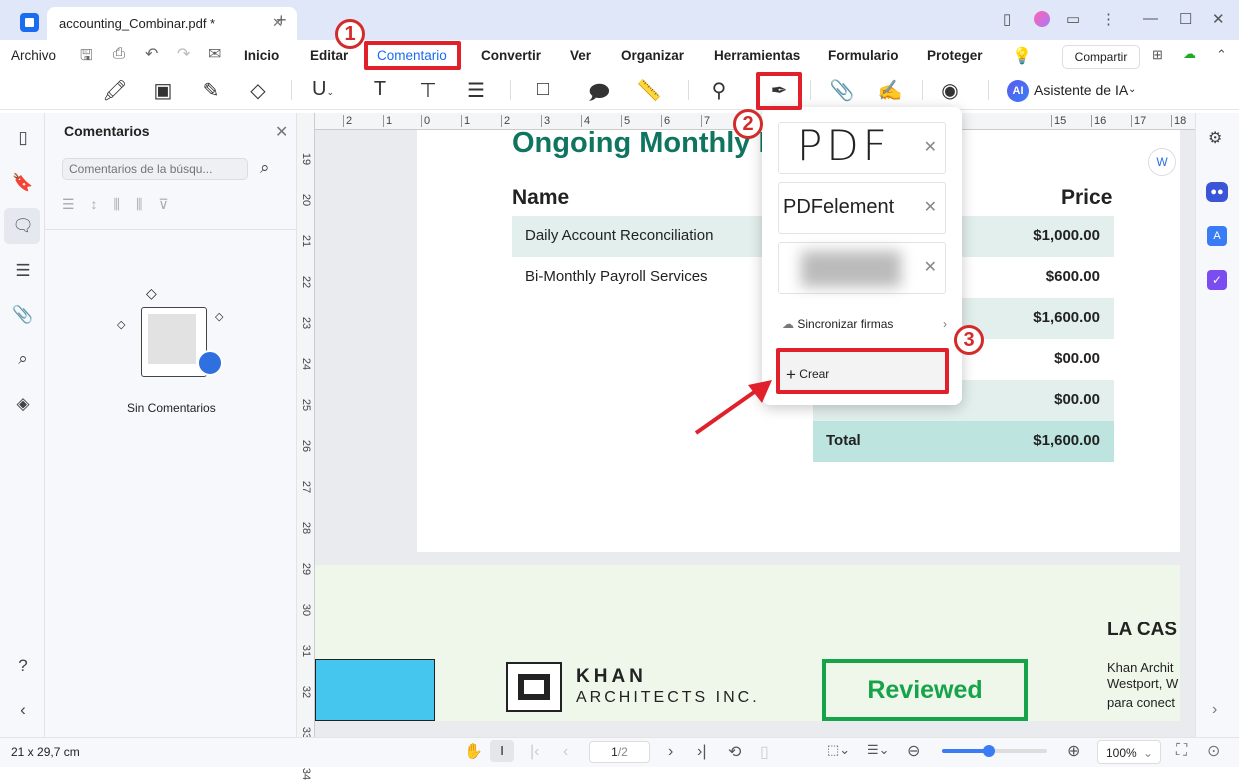 Image resolution: width=1239 pixels, height=780 pixels. I want to click on close-panel-icon: ✕, so click(281, 132).